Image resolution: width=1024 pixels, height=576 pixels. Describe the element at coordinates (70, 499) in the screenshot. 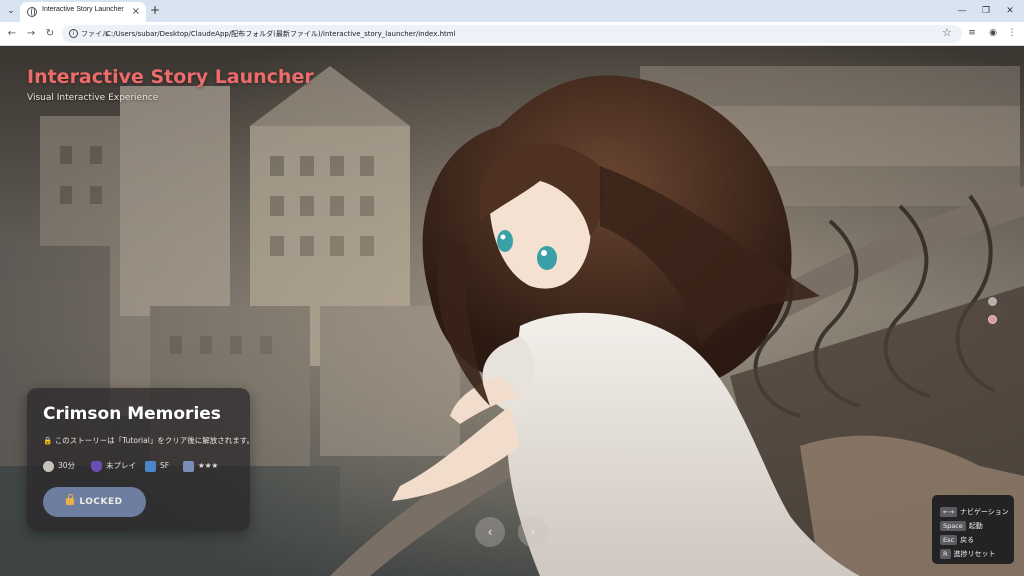

I see `lock-icon` at that location.